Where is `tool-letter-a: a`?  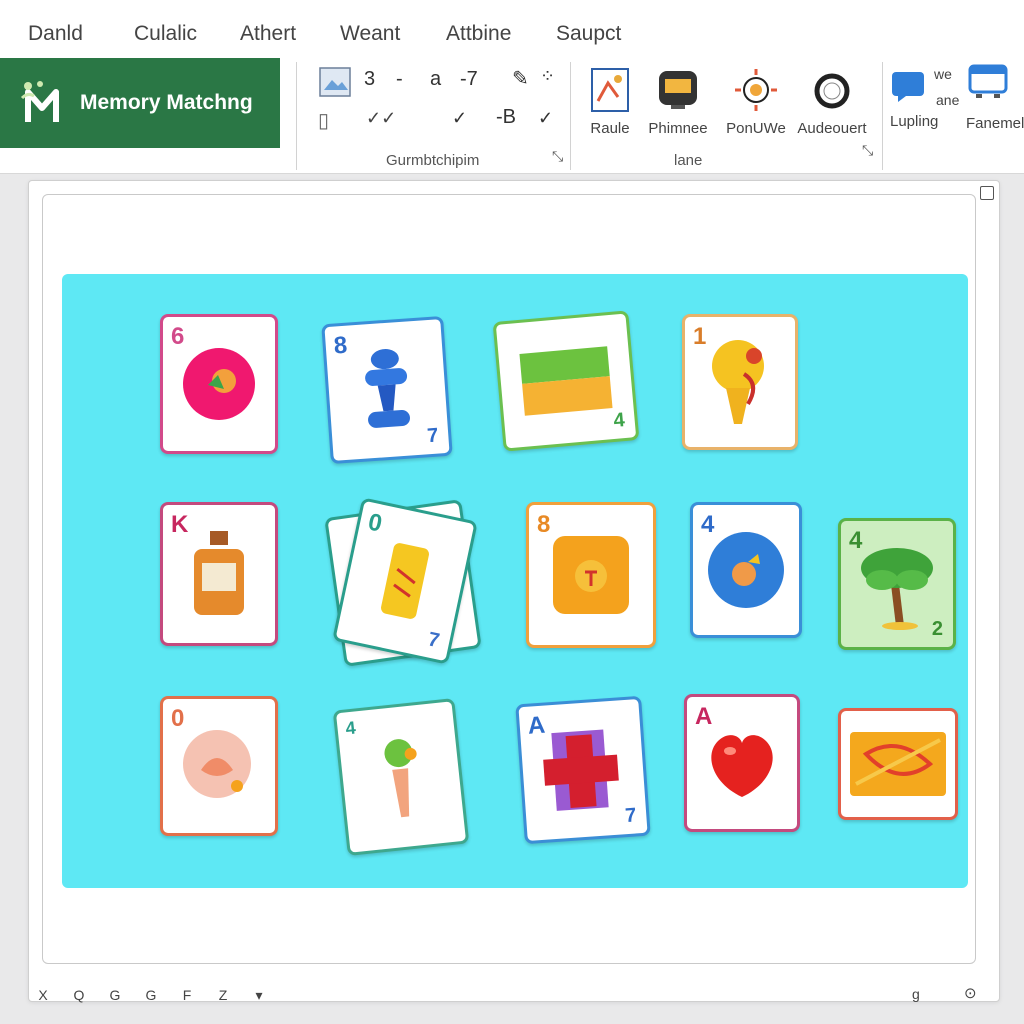 tool-letter-a: a is located at coordinates (435, 79).